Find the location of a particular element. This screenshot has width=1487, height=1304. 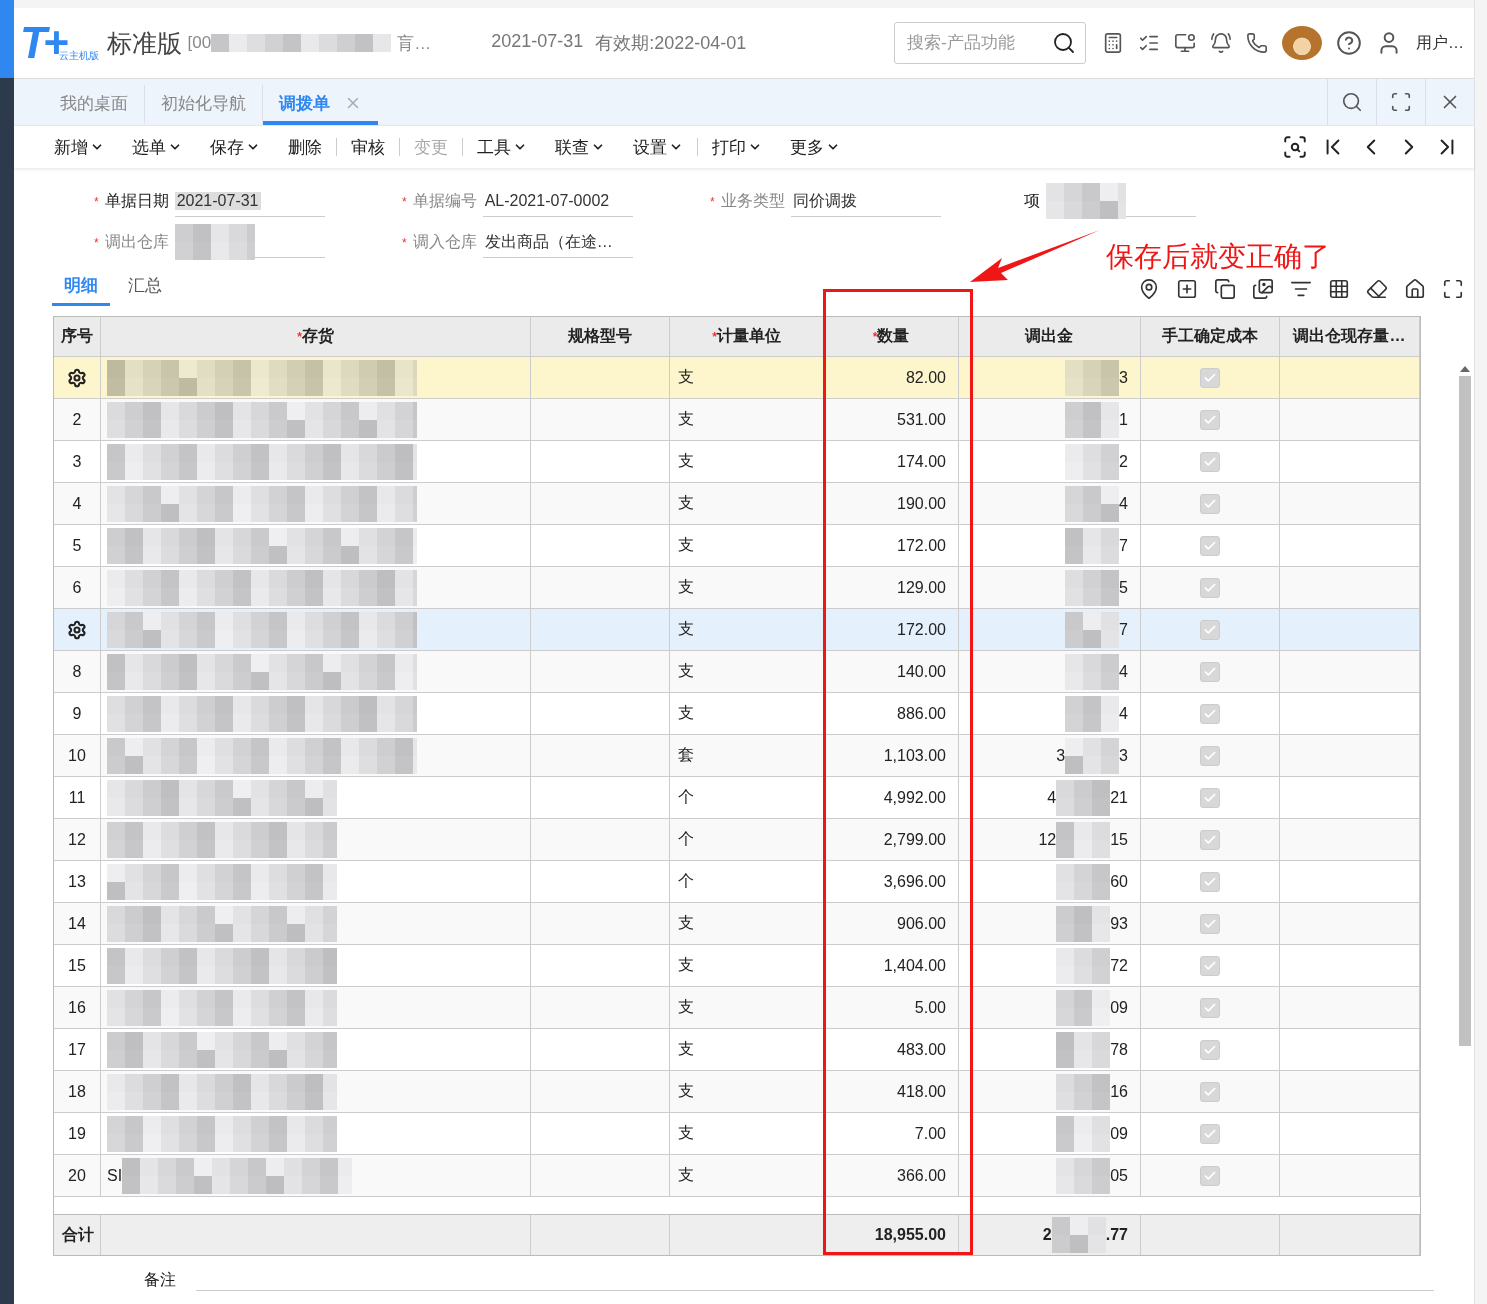

validity-date: 有效期:2022-04-01 is located at coordinates (671, 43).